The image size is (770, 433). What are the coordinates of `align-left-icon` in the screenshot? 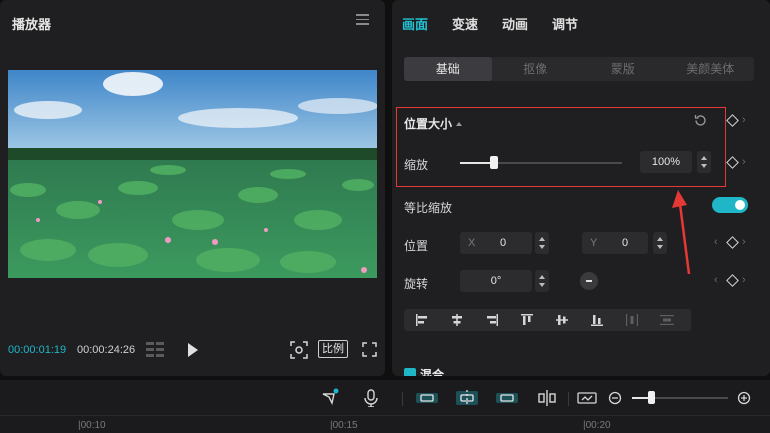 It's located at (421, 320).